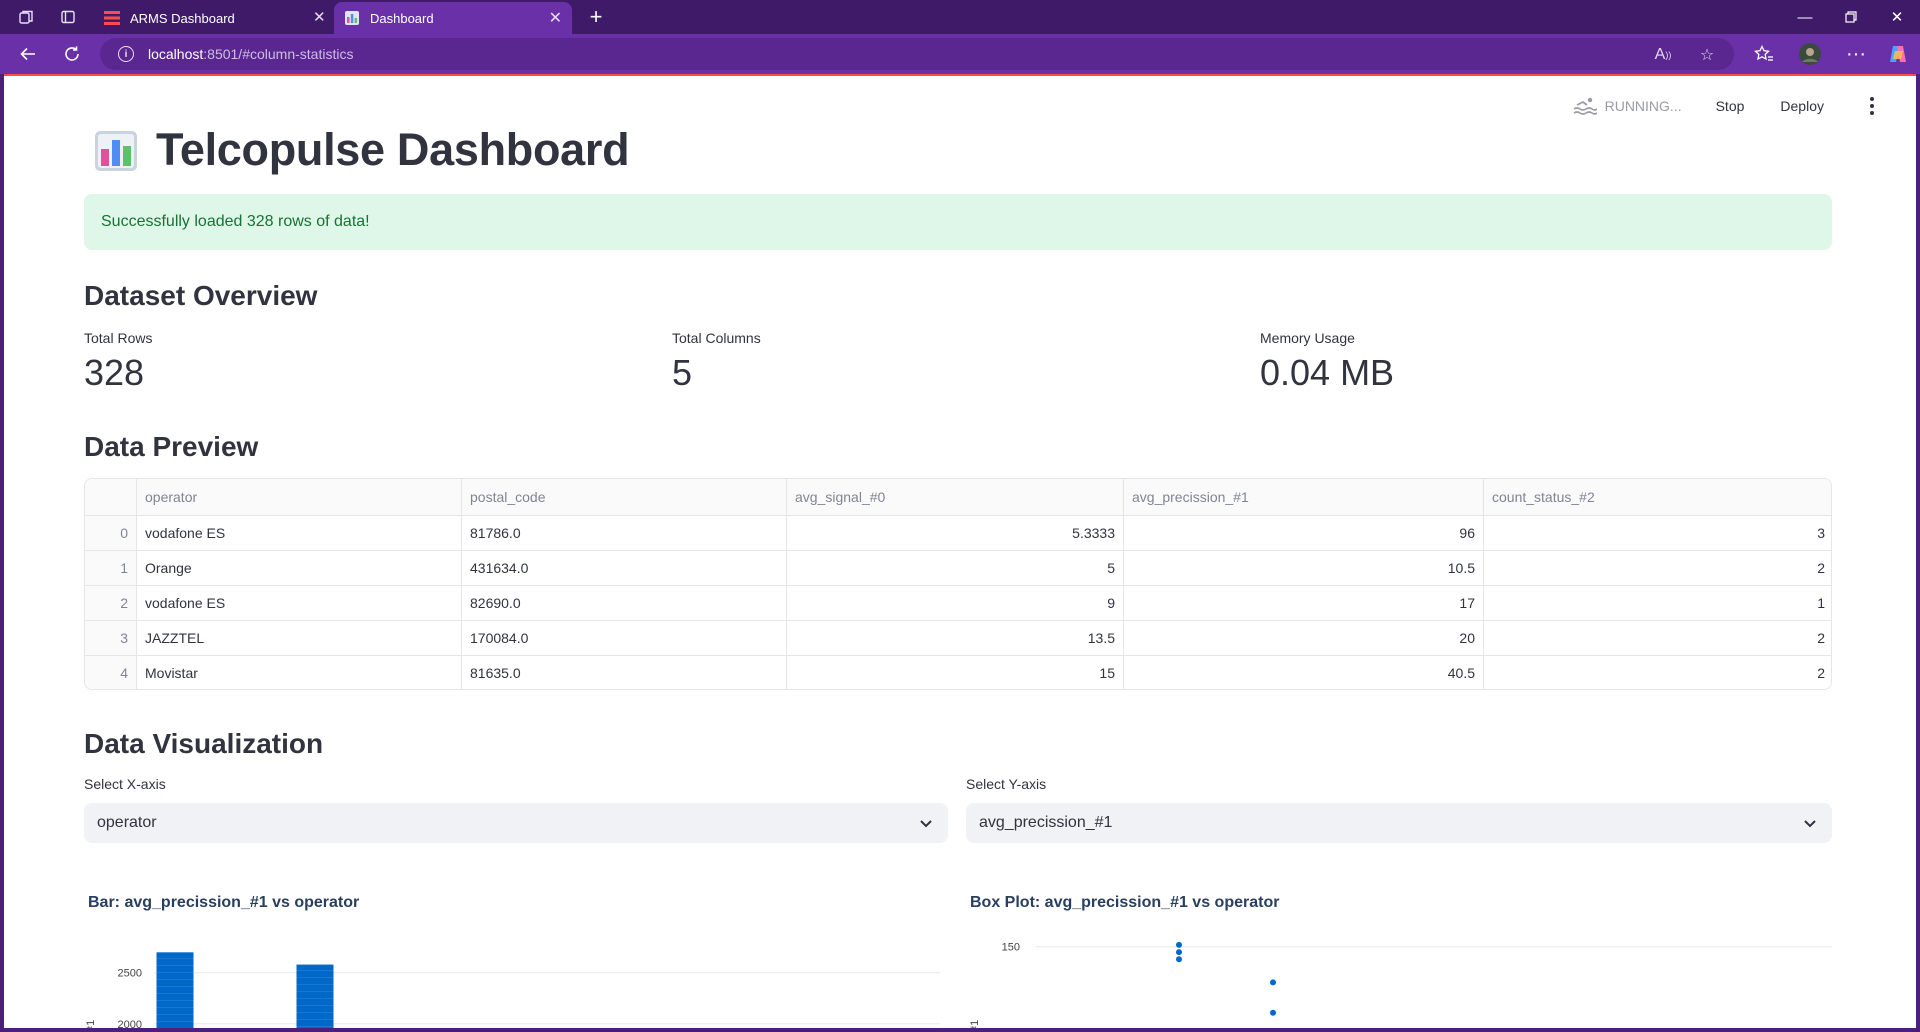 This screenshot has width=1920, height=1032. Describe the element at coordinates (110, 497) in the screenshot. I see `index-header` at that location.